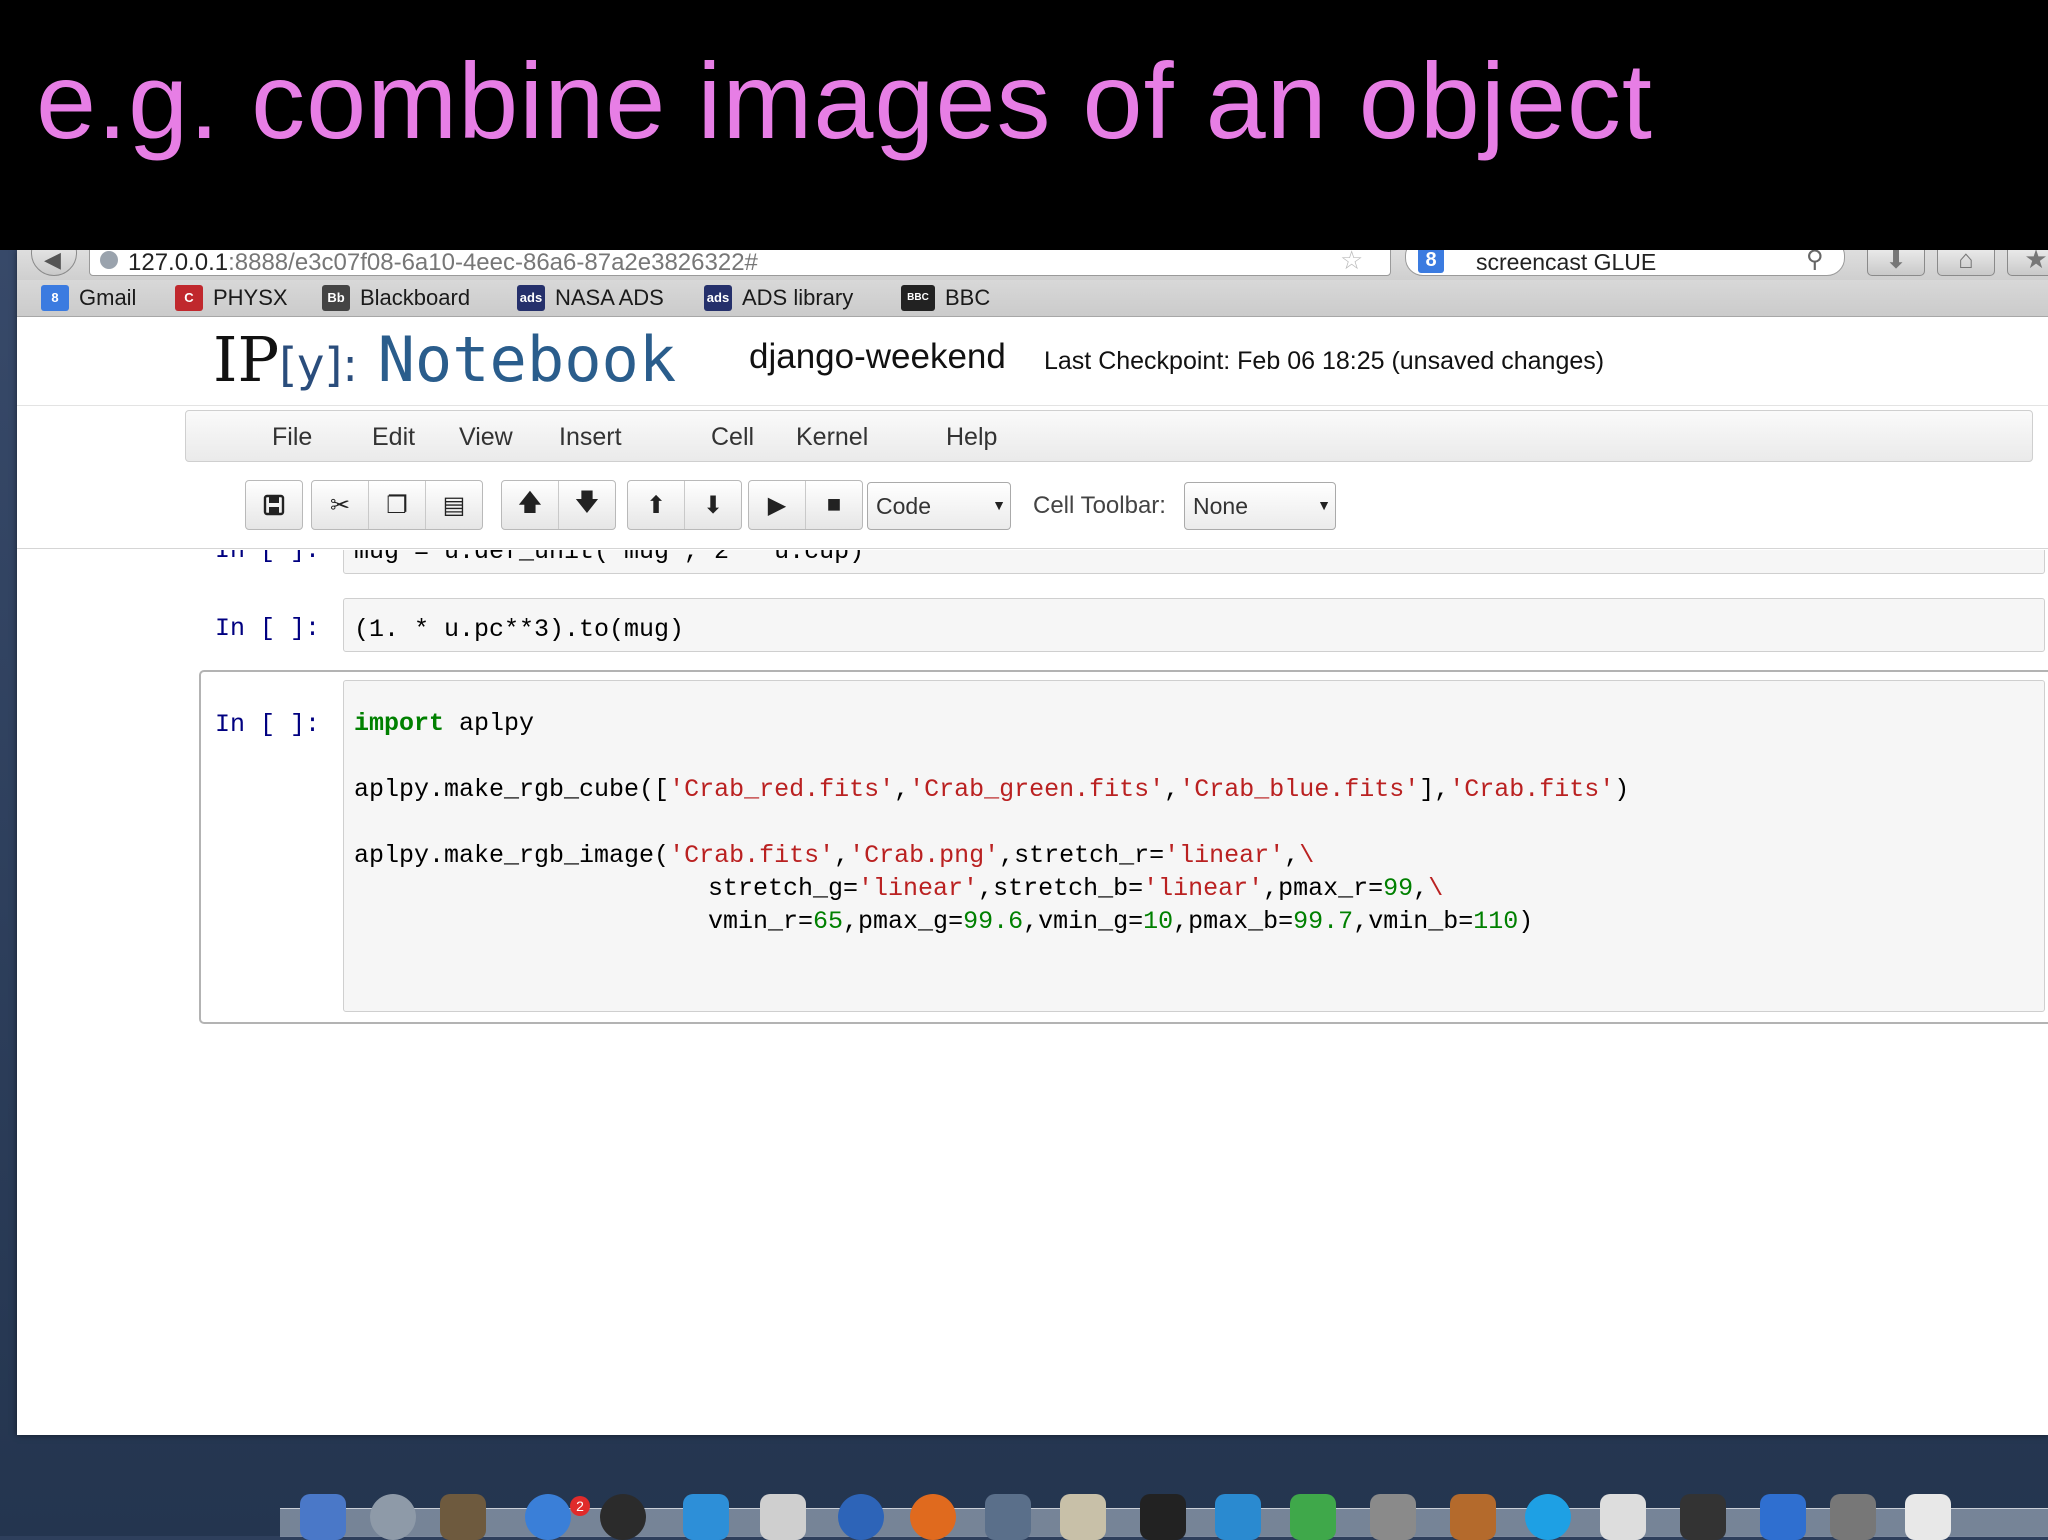 This screenshot has width=2048, height=1540. I want to click on terminal-icon, so click(1163, 1517).